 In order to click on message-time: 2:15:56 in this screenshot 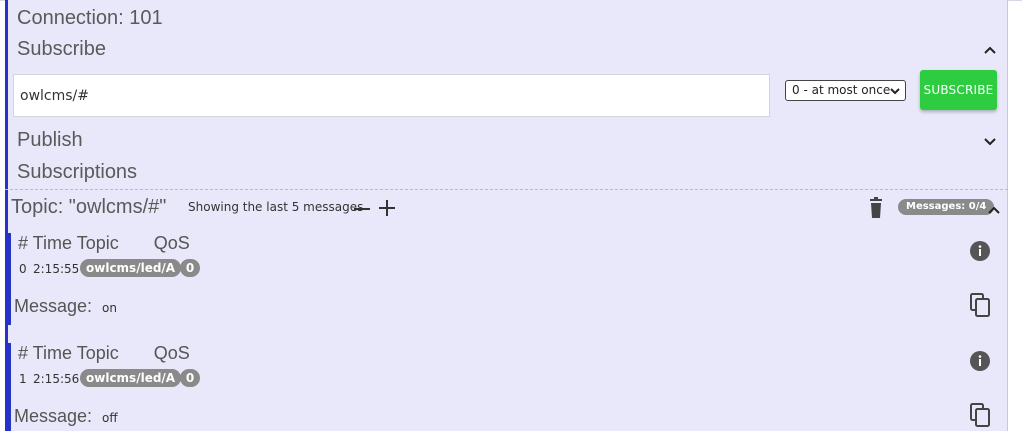, I will do `click(56, 379)`.